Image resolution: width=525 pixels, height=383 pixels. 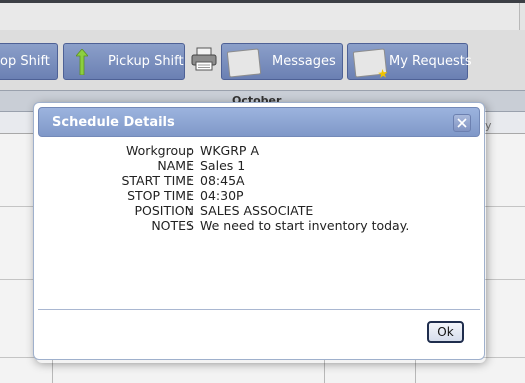 I want to click on ok-button: Ok, so click(x=445, y=332).